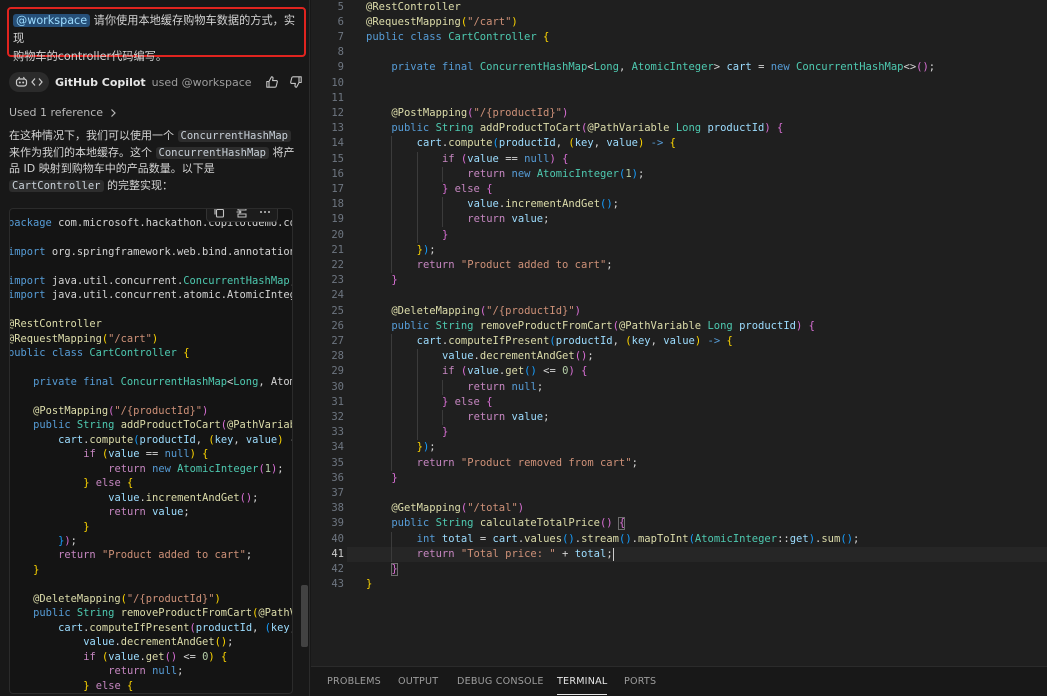  Describe the element at coordinates (327, 128) in the screenshot. I see `line-number: 13` at that location.